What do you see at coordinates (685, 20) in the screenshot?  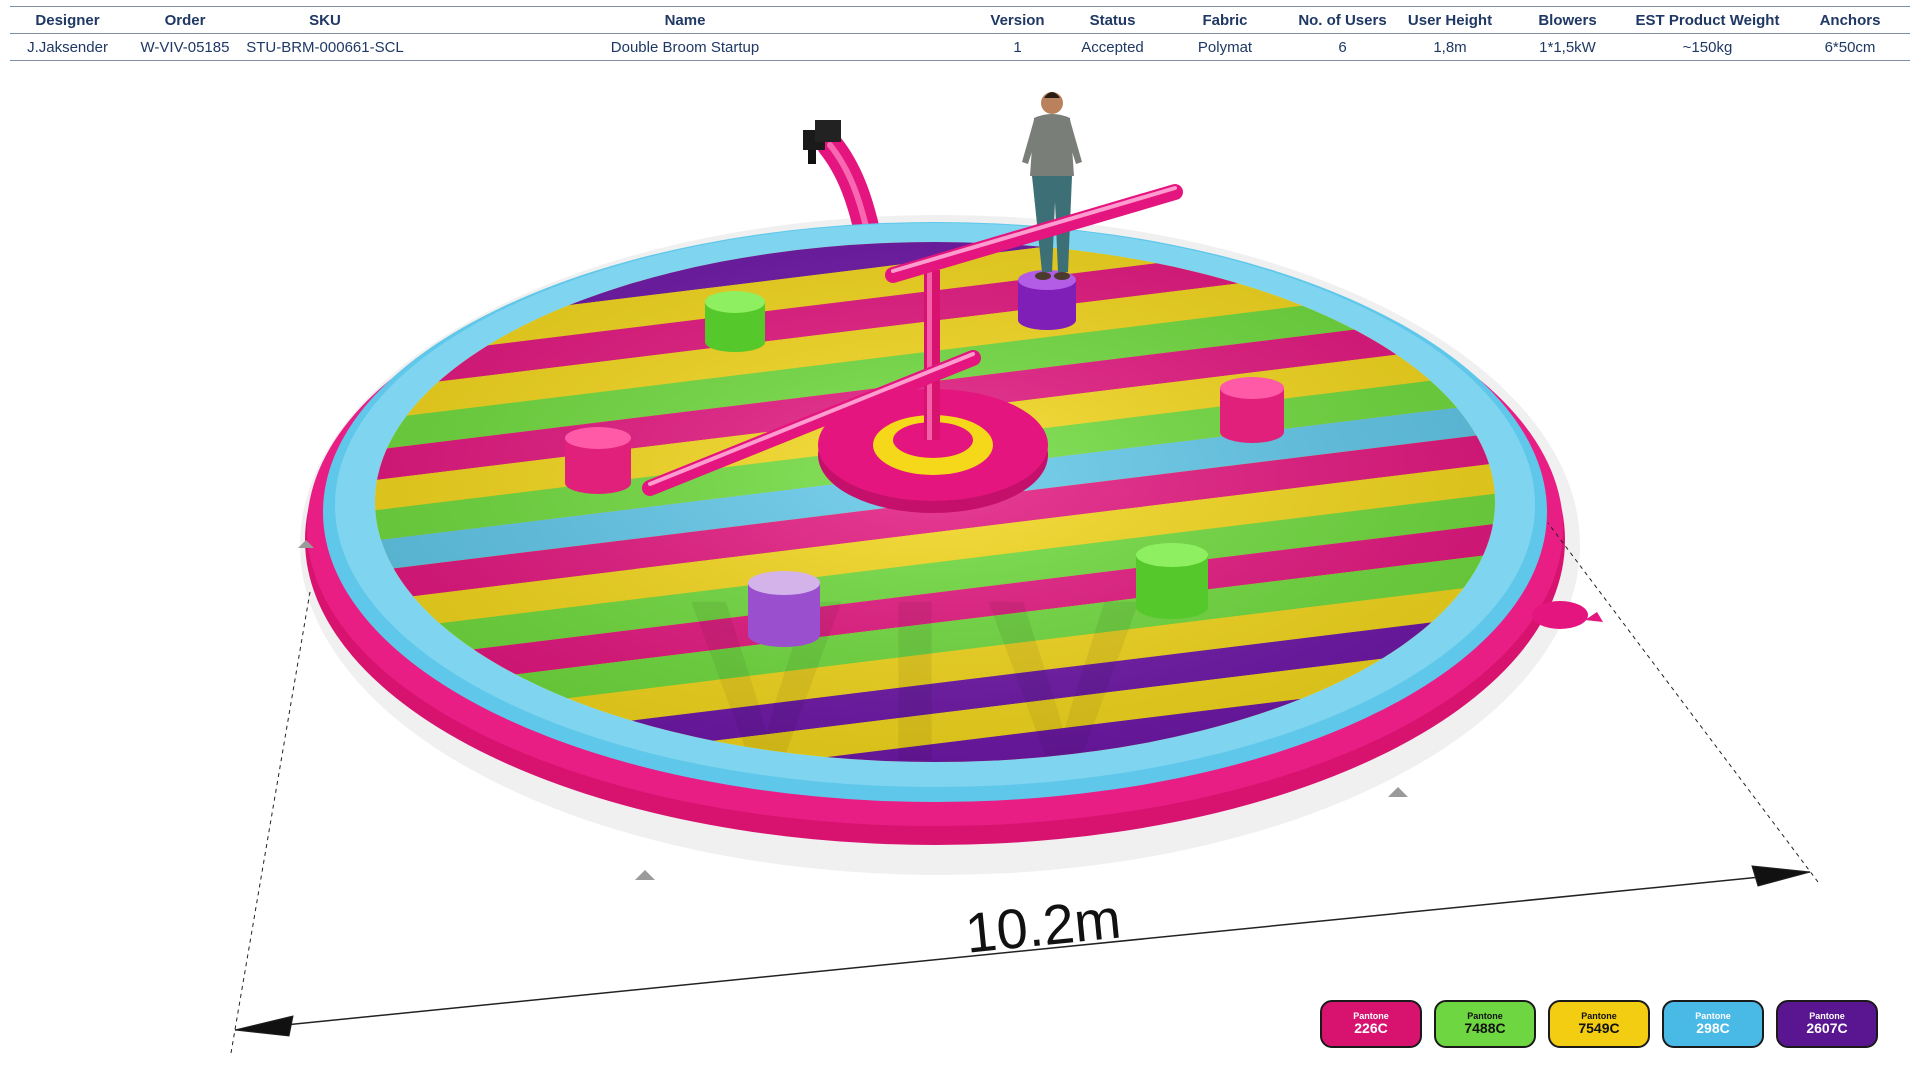 I see `header-name: Name` at bounding box center [685, 20].